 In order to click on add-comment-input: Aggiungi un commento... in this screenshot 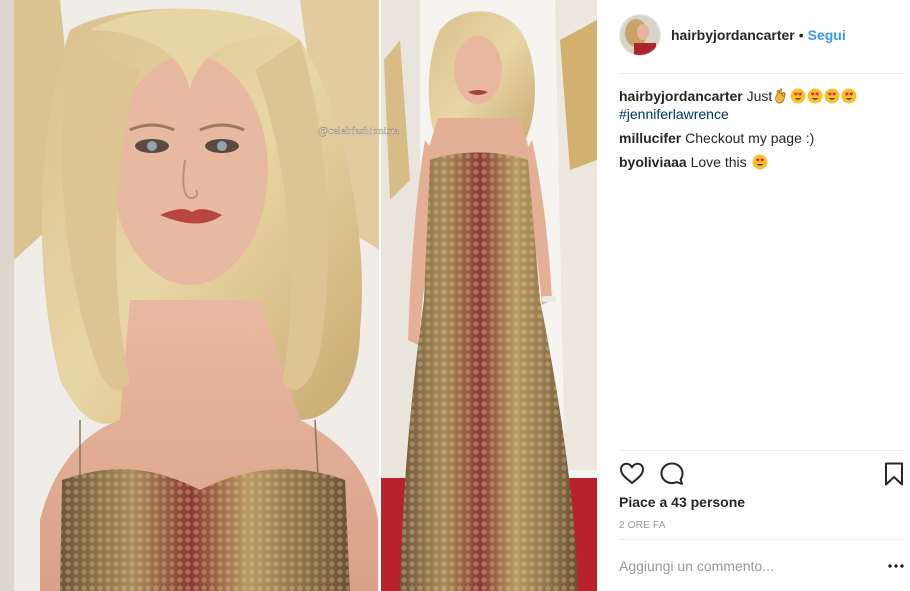, I will do `click(749, 566)`.